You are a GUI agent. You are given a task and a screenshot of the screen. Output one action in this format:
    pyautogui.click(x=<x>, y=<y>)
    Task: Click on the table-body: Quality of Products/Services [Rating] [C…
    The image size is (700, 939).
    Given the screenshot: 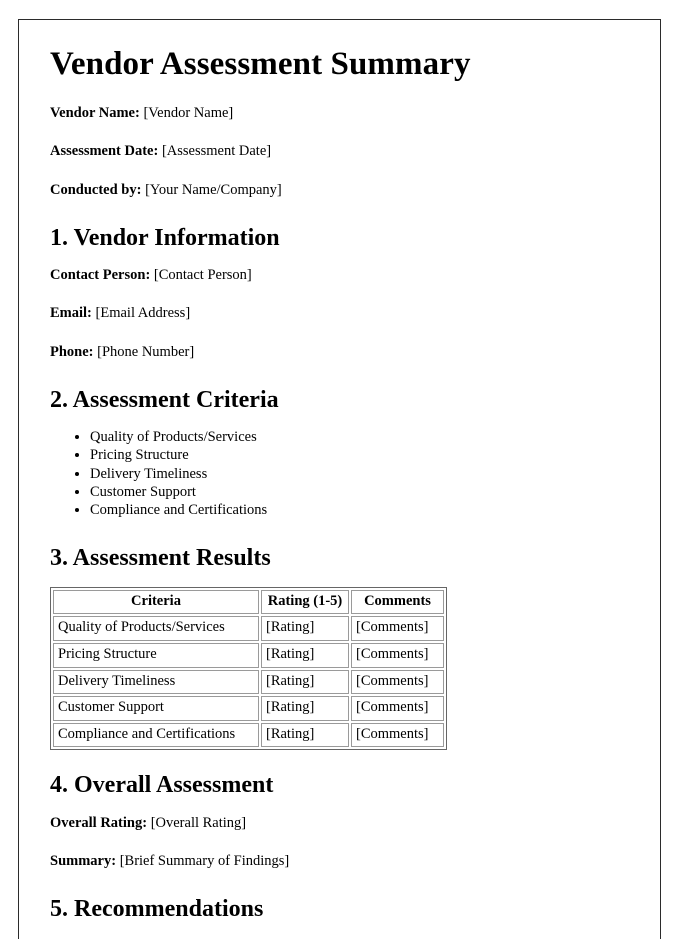 What is the action you would take?
    pyautogui.click(x=248, y=682)
    